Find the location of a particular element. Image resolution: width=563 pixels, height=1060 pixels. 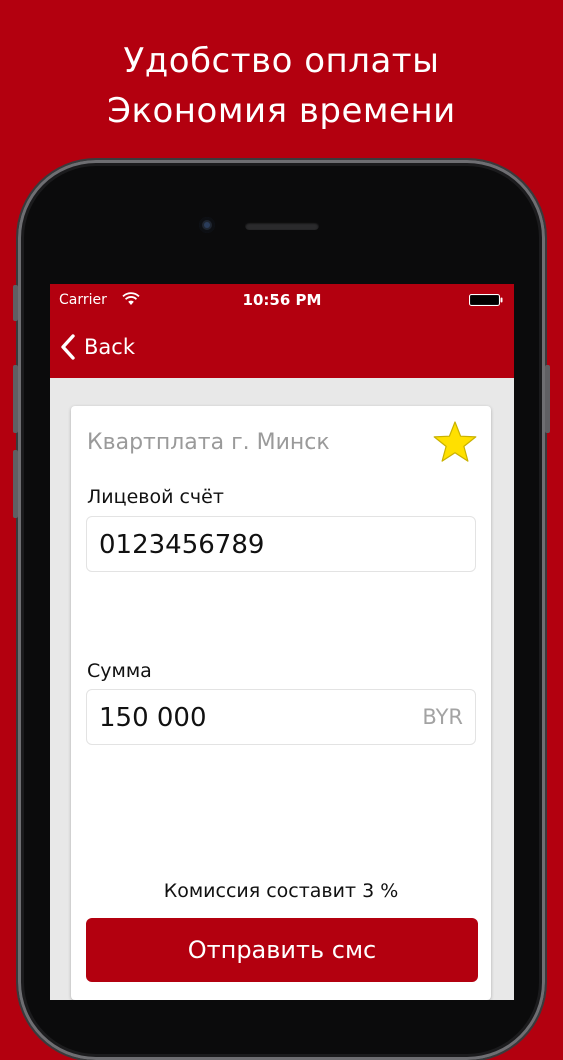

phone-volume-up is located at coordinates (15, 399).